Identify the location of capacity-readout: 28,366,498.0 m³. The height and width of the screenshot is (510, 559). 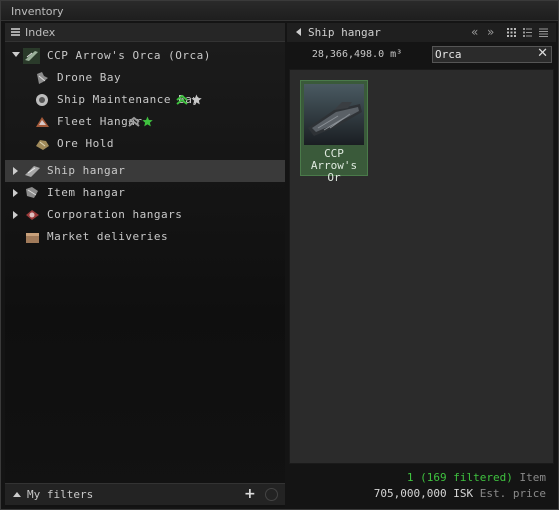
(357, 54).